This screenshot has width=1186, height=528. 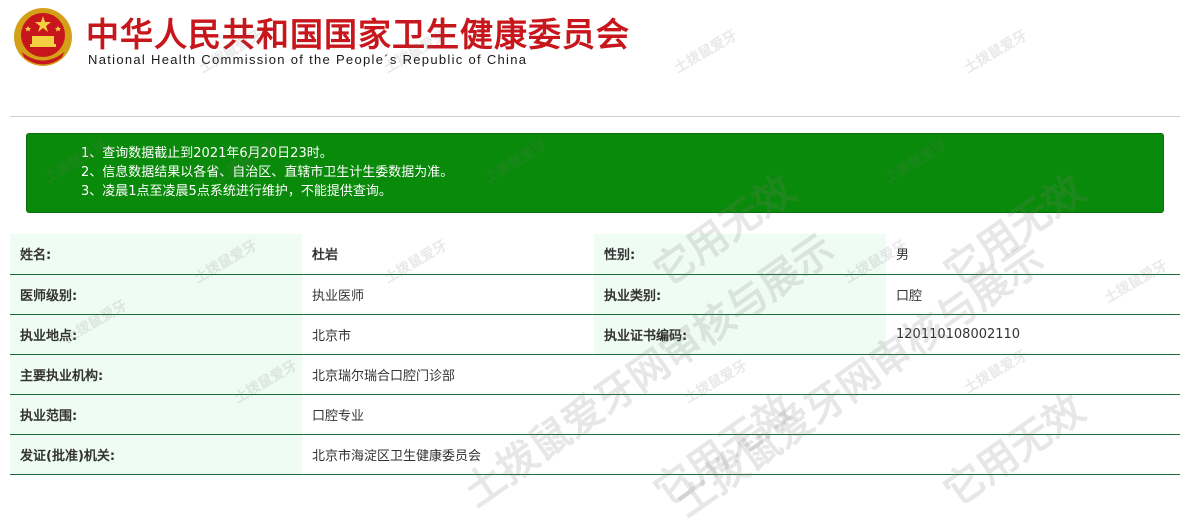 I want to click on cert-label: 执业证书编码:, so click(x=740, y=334).